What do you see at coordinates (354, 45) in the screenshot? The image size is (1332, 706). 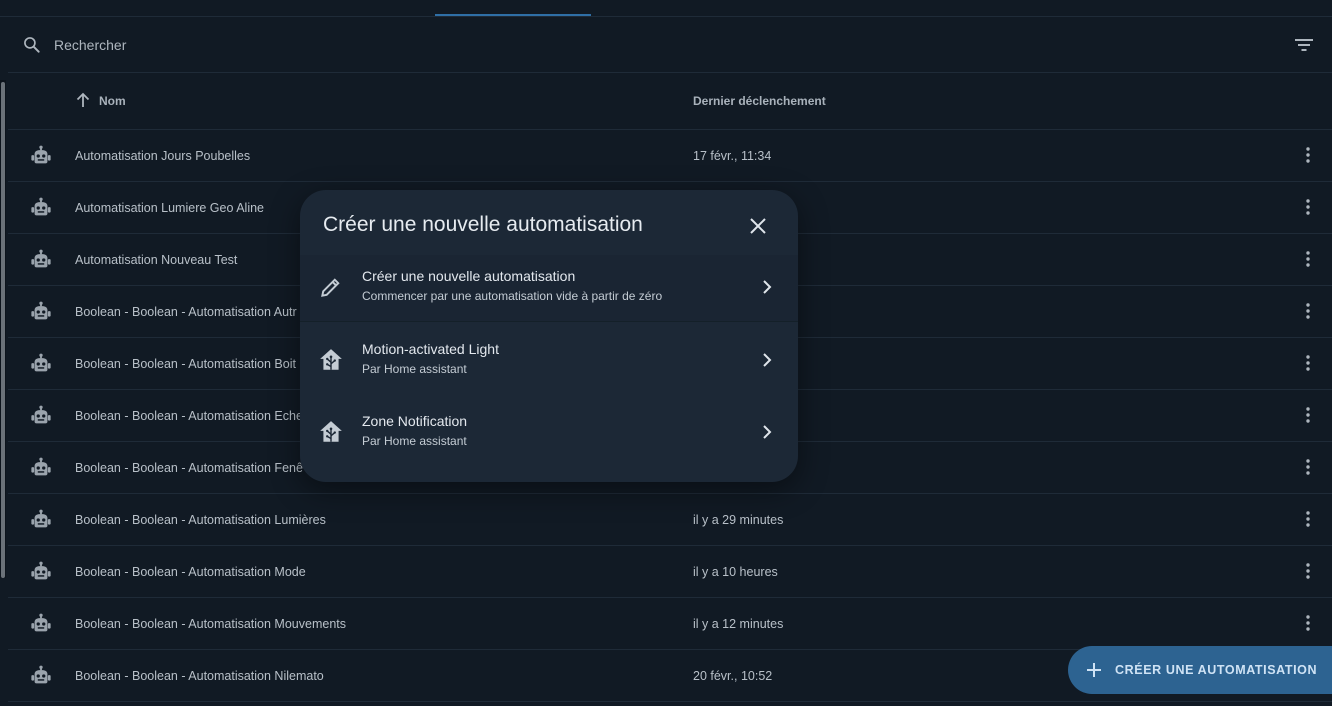 I see `search-input` at bounding box center [354, 45].